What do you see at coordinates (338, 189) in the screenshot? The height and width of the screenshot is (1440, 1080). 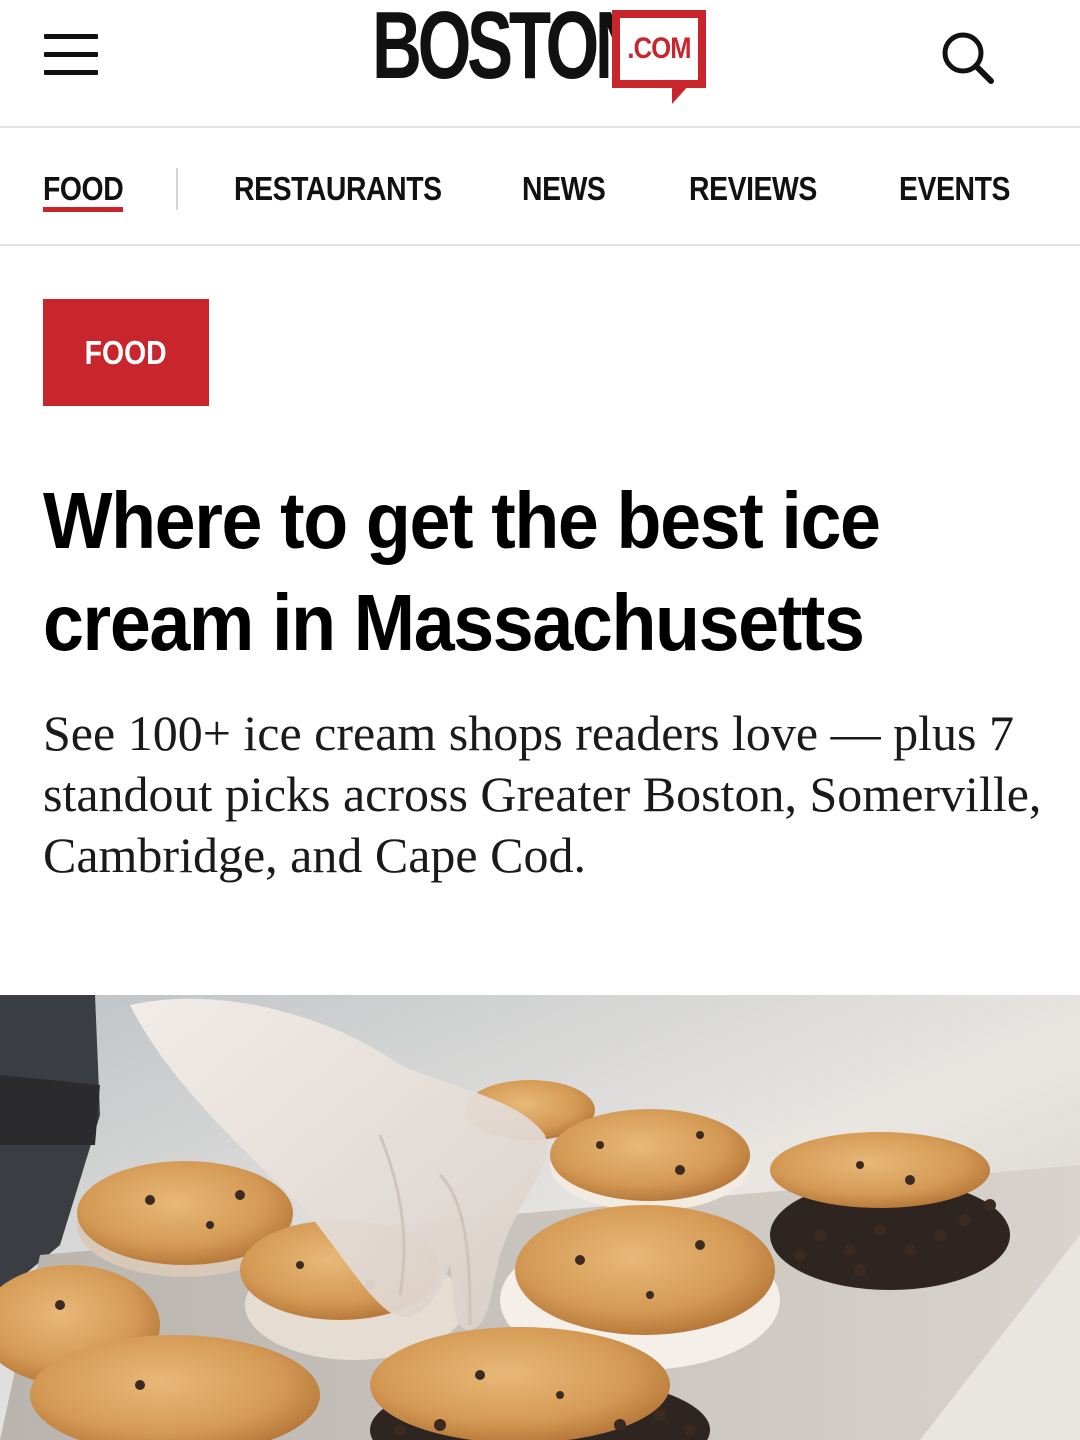 I see `nav-item-restaurants: RESTAURANTS` at bounding box center [338, 189].